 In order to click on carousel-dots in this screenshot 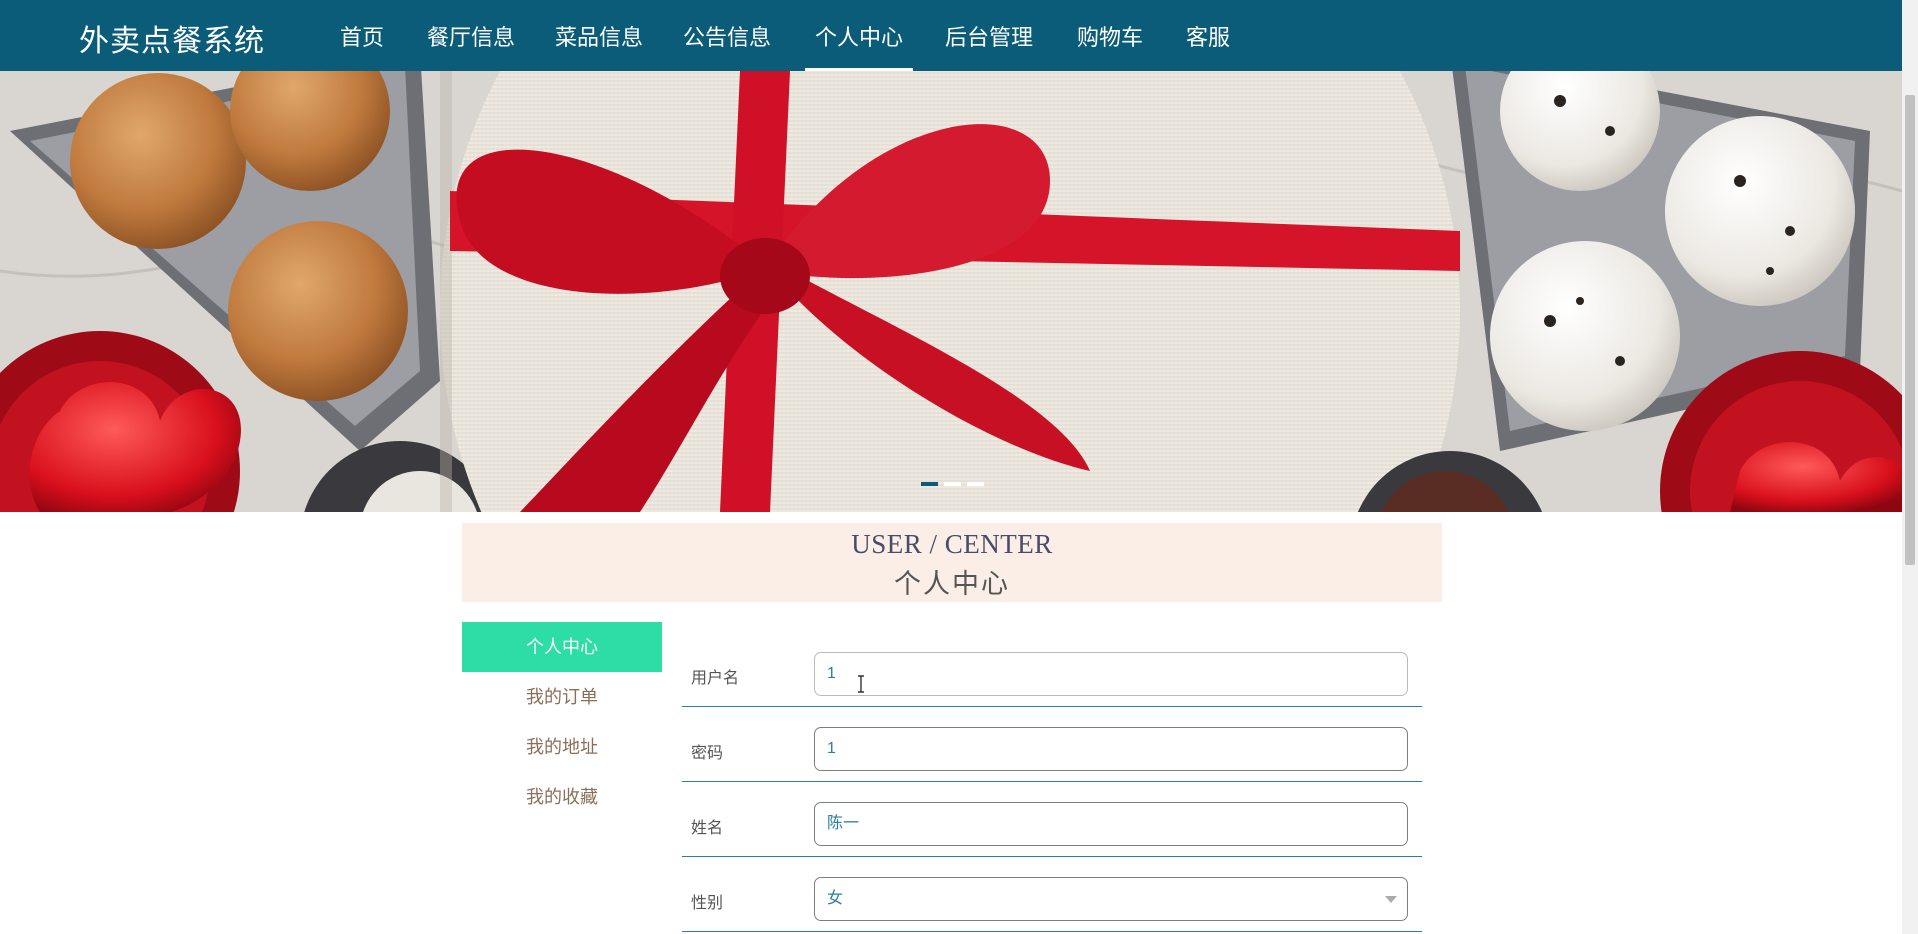, I will do `click(952, 484)`.